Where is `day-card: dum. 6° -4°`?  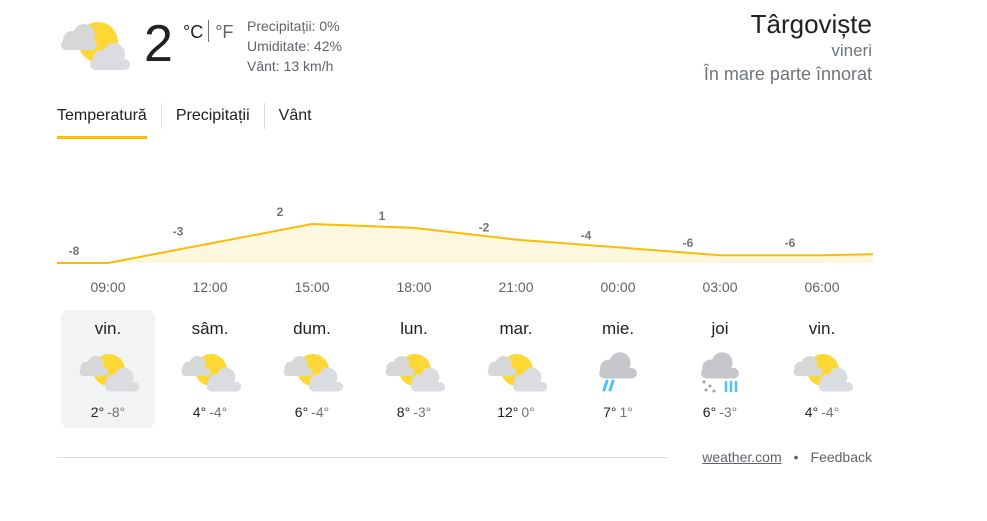
day-card: dum. 6° -4° is located at coordinates (312, 369).